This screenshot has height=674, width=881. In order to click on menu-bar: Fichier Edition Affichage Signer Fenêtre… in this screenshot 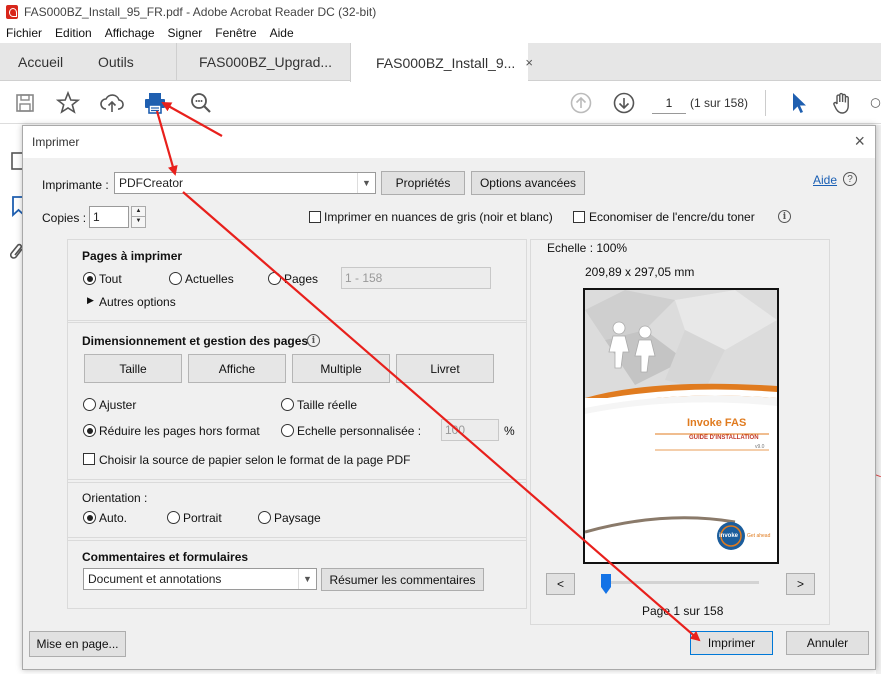, I will do `click(440, 33)`.